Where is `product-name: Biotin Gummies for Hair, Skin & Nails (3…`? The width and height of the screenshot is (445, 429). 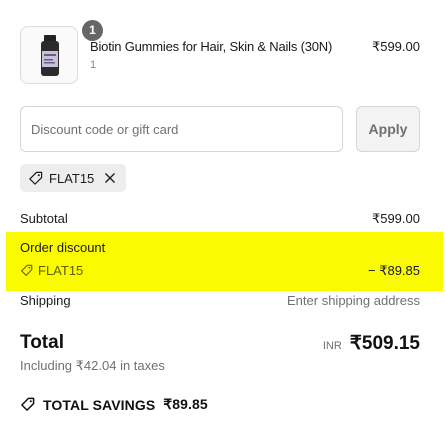
product-name: Biotin Gummies for Hair, Skin & Nails (3… is located at coordinates (211, 46).